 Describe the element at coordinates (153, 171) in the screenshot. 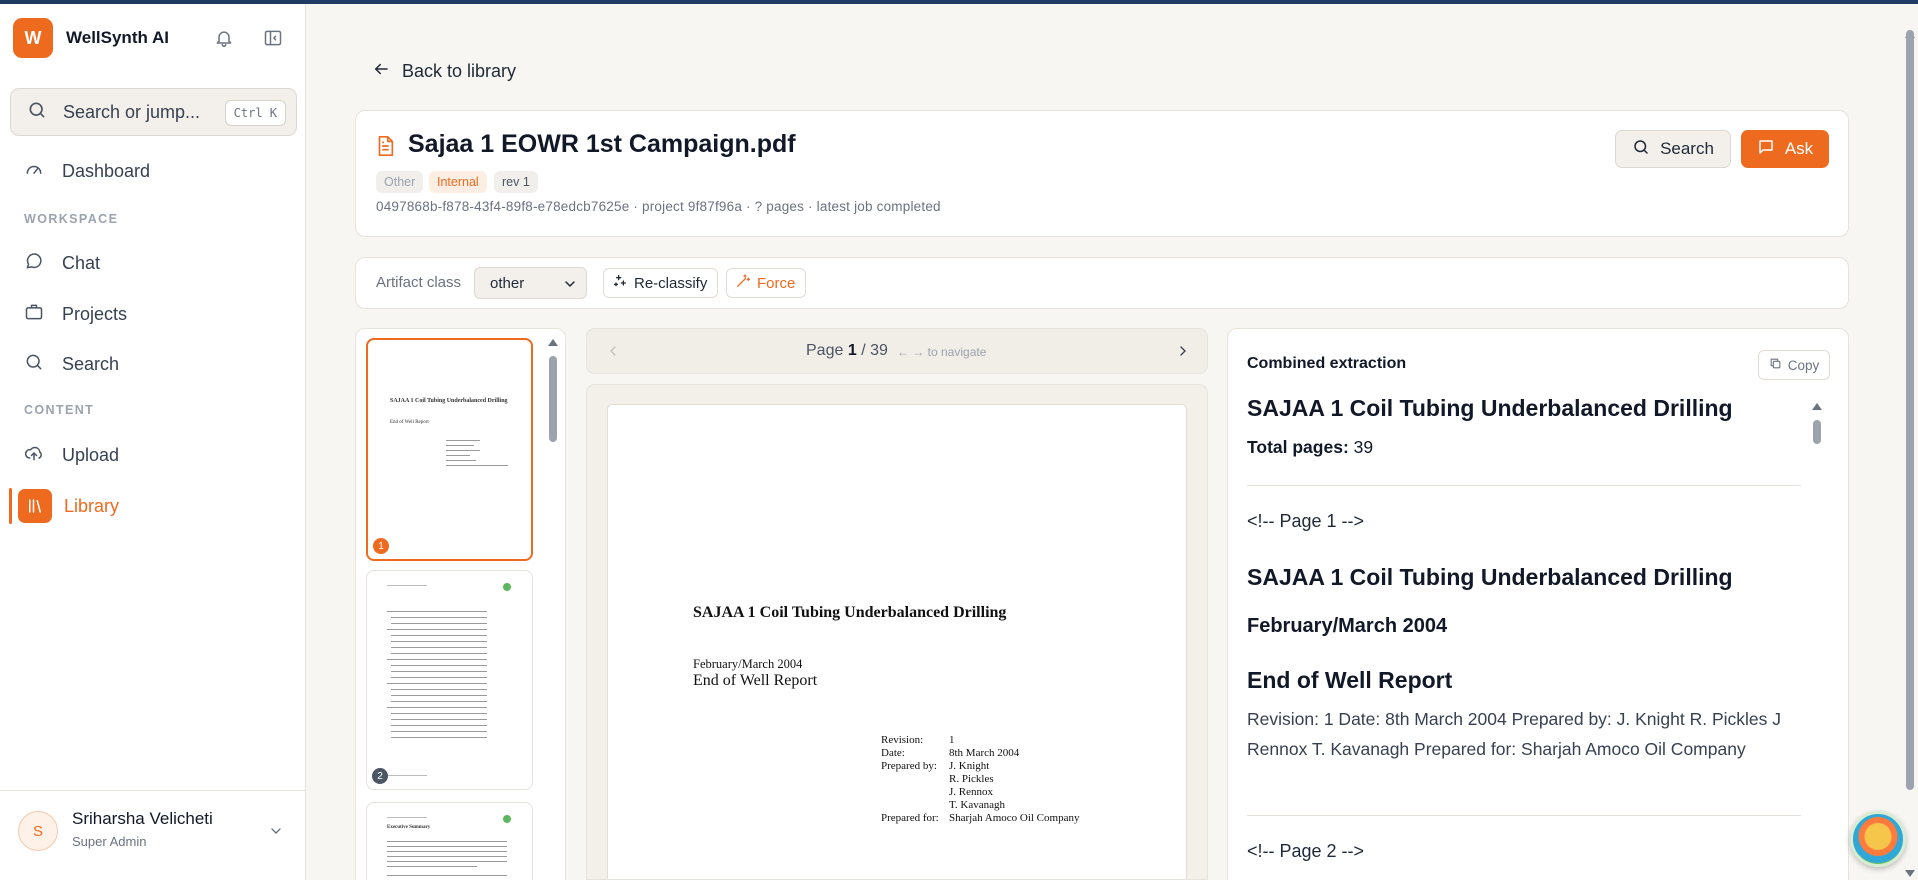

I see `sidebar-item-dashboard: Dashboard` at that location.